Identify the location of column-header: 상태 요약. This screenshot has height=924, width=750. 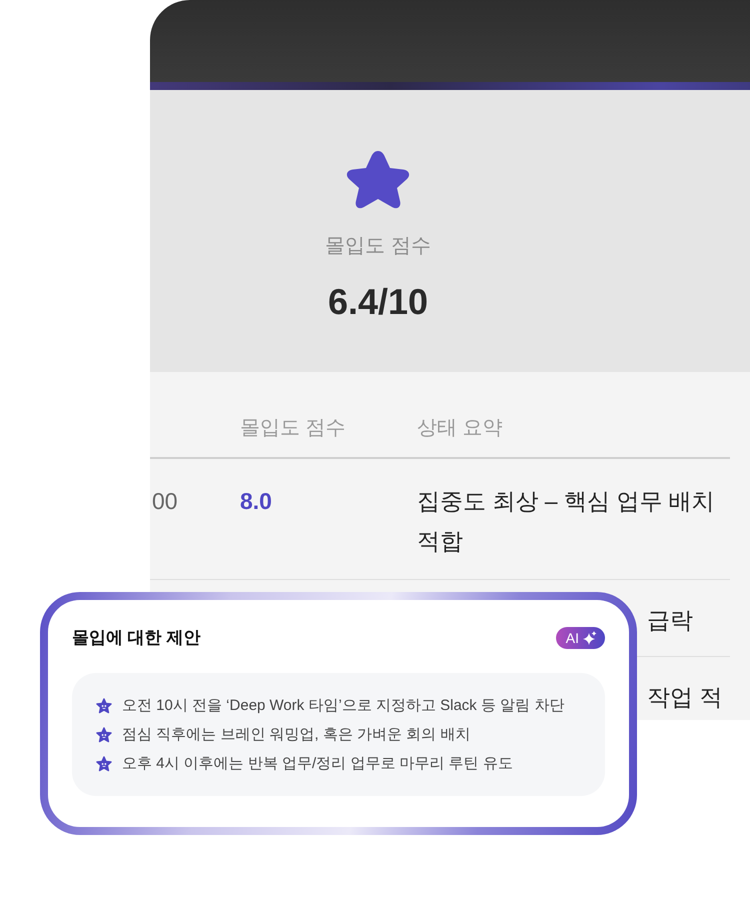
(460, 428).